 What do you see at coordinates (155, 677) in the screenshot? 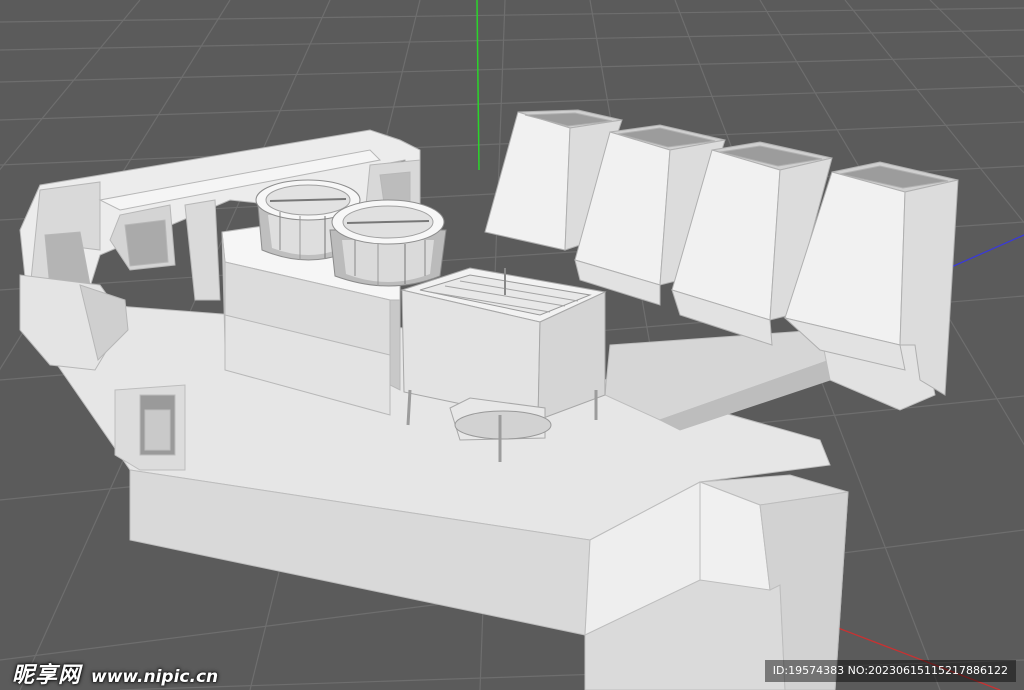
I see `watermark-url: www.nipic.cn` at bounding box center [155, 677].